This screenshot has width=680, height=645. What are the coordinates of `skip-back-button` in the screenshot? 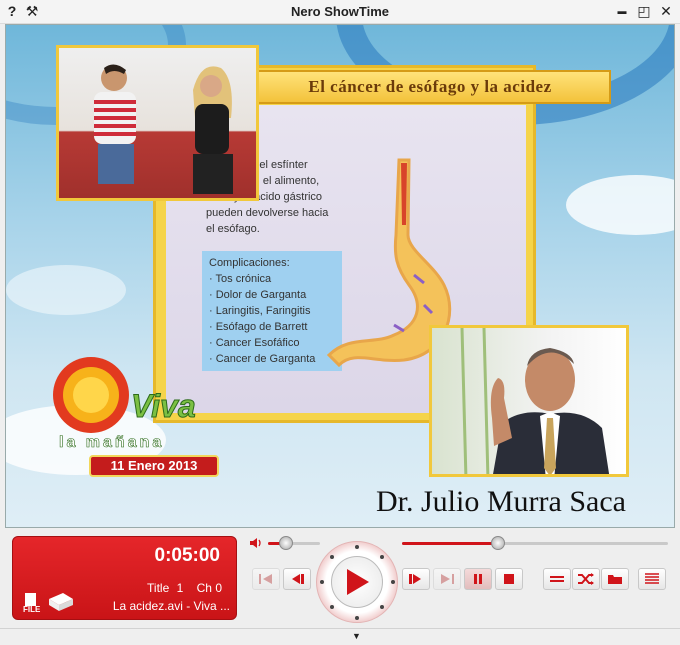 It's located at (266, 579).